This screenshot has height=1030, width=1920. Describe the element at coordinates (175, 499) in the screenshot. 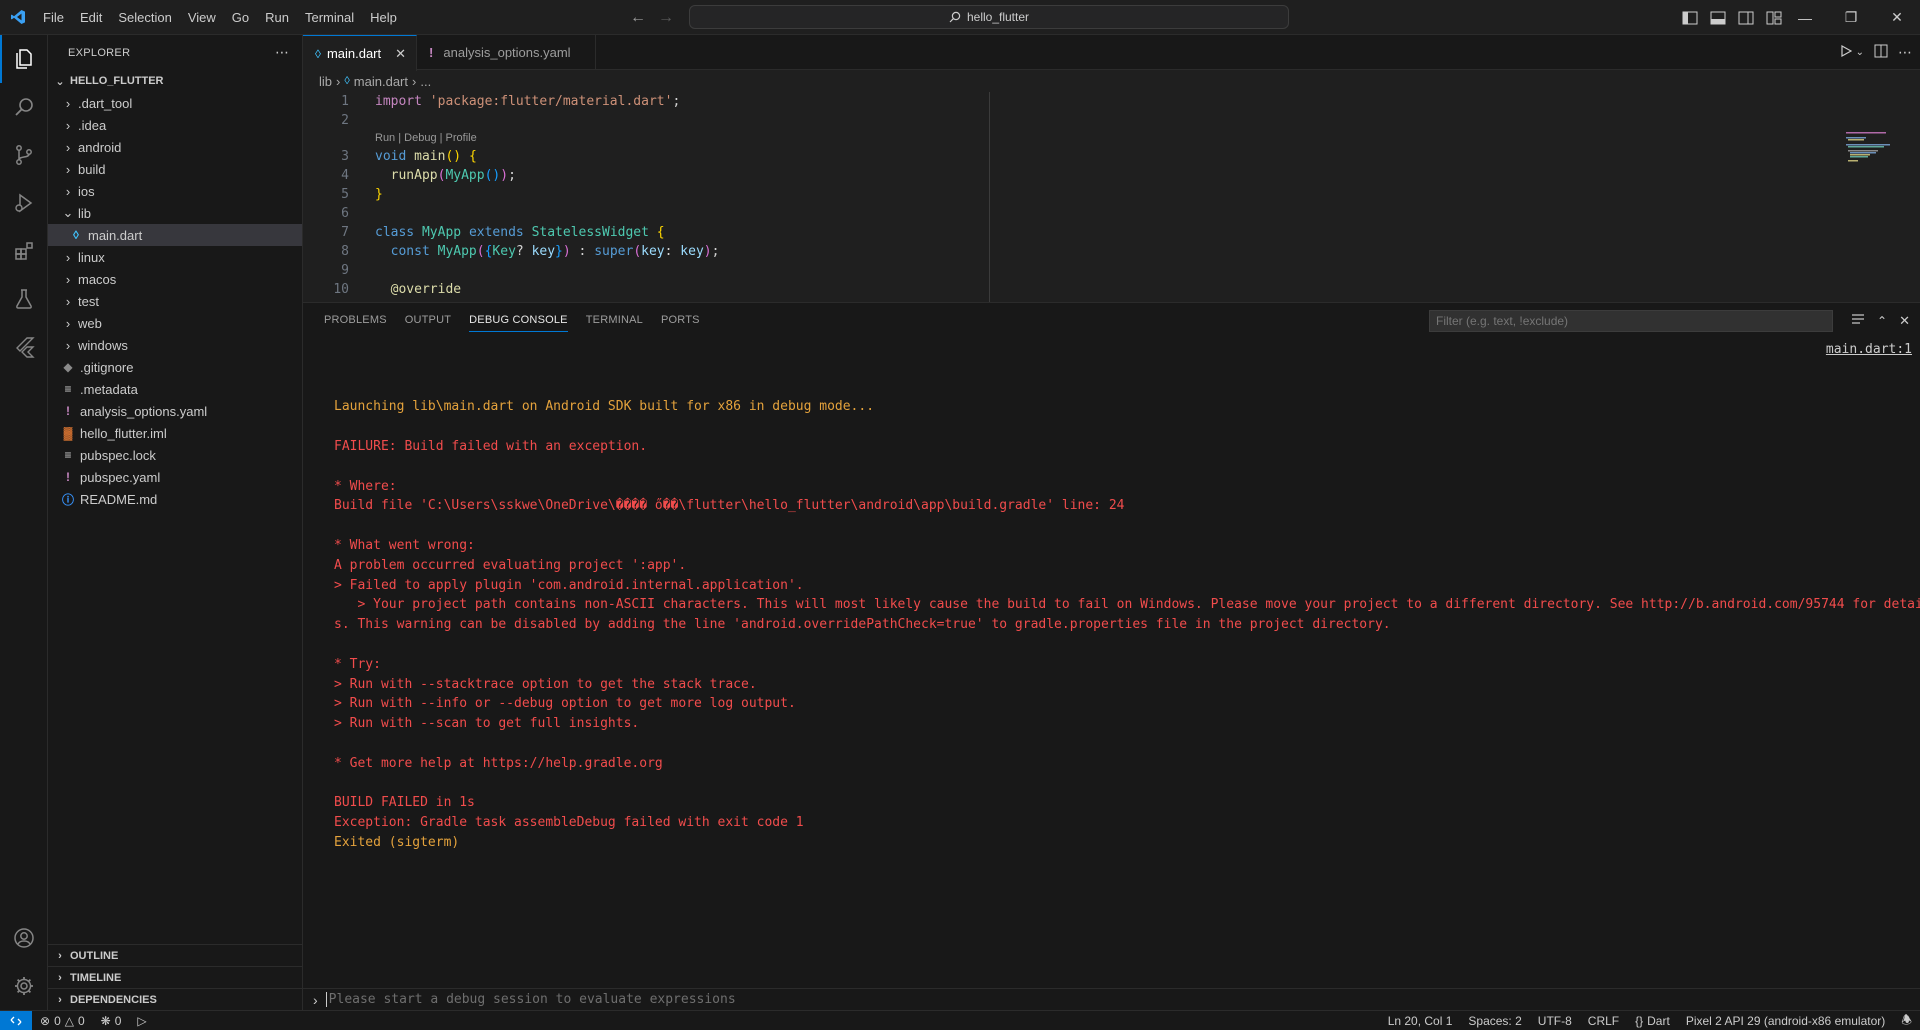

I see `tree-file: ⓘ README.md` at that location.